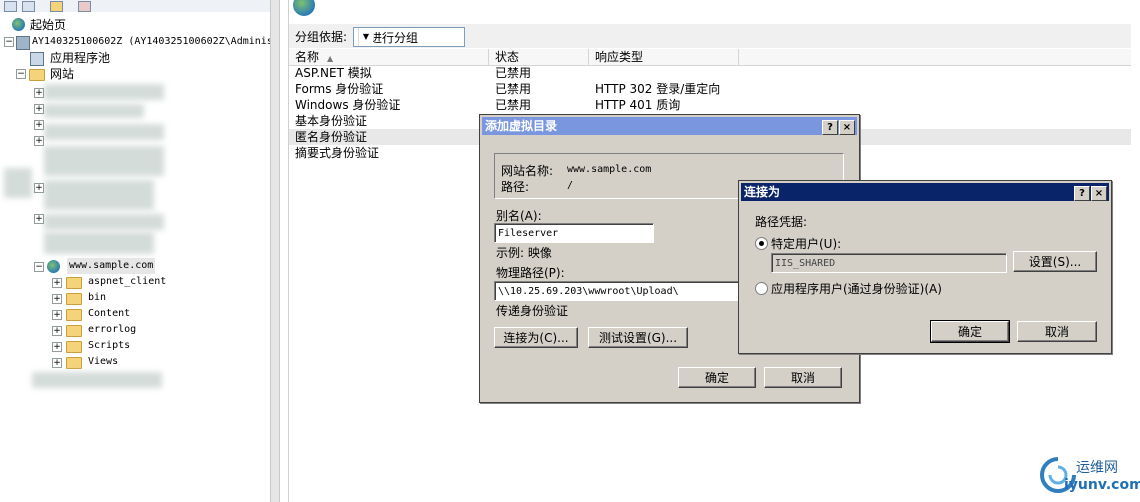 The width and height of the screenshot is (1140, 502). Describe the element at coordinates (10, 6) in the screenshot. I see `back-icon` at that location.